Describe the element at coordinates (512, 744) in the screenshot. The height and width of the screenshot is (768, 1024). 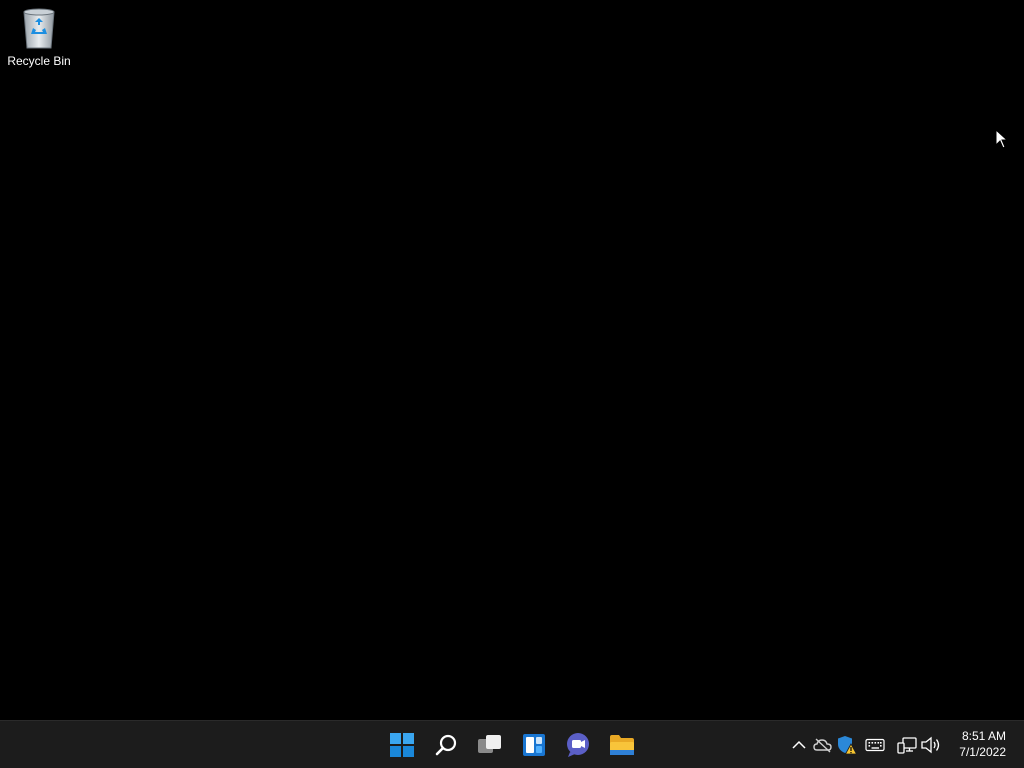
I see `taskbar: 8:51 AM 7/1/2022` at that location.